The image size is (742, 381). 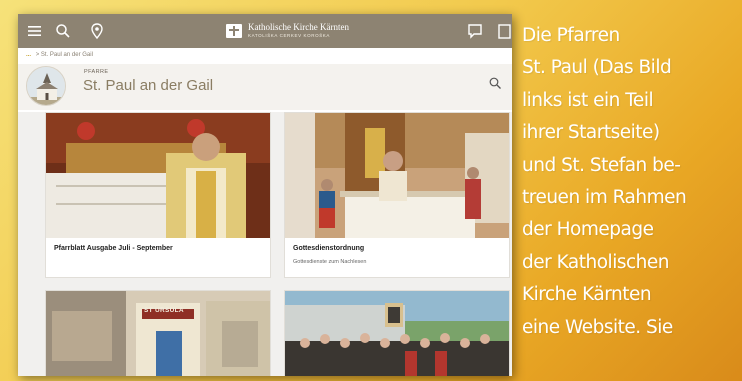 I want to click on description-line: St. Paul (Das Bild, so click(x=597, y=68).